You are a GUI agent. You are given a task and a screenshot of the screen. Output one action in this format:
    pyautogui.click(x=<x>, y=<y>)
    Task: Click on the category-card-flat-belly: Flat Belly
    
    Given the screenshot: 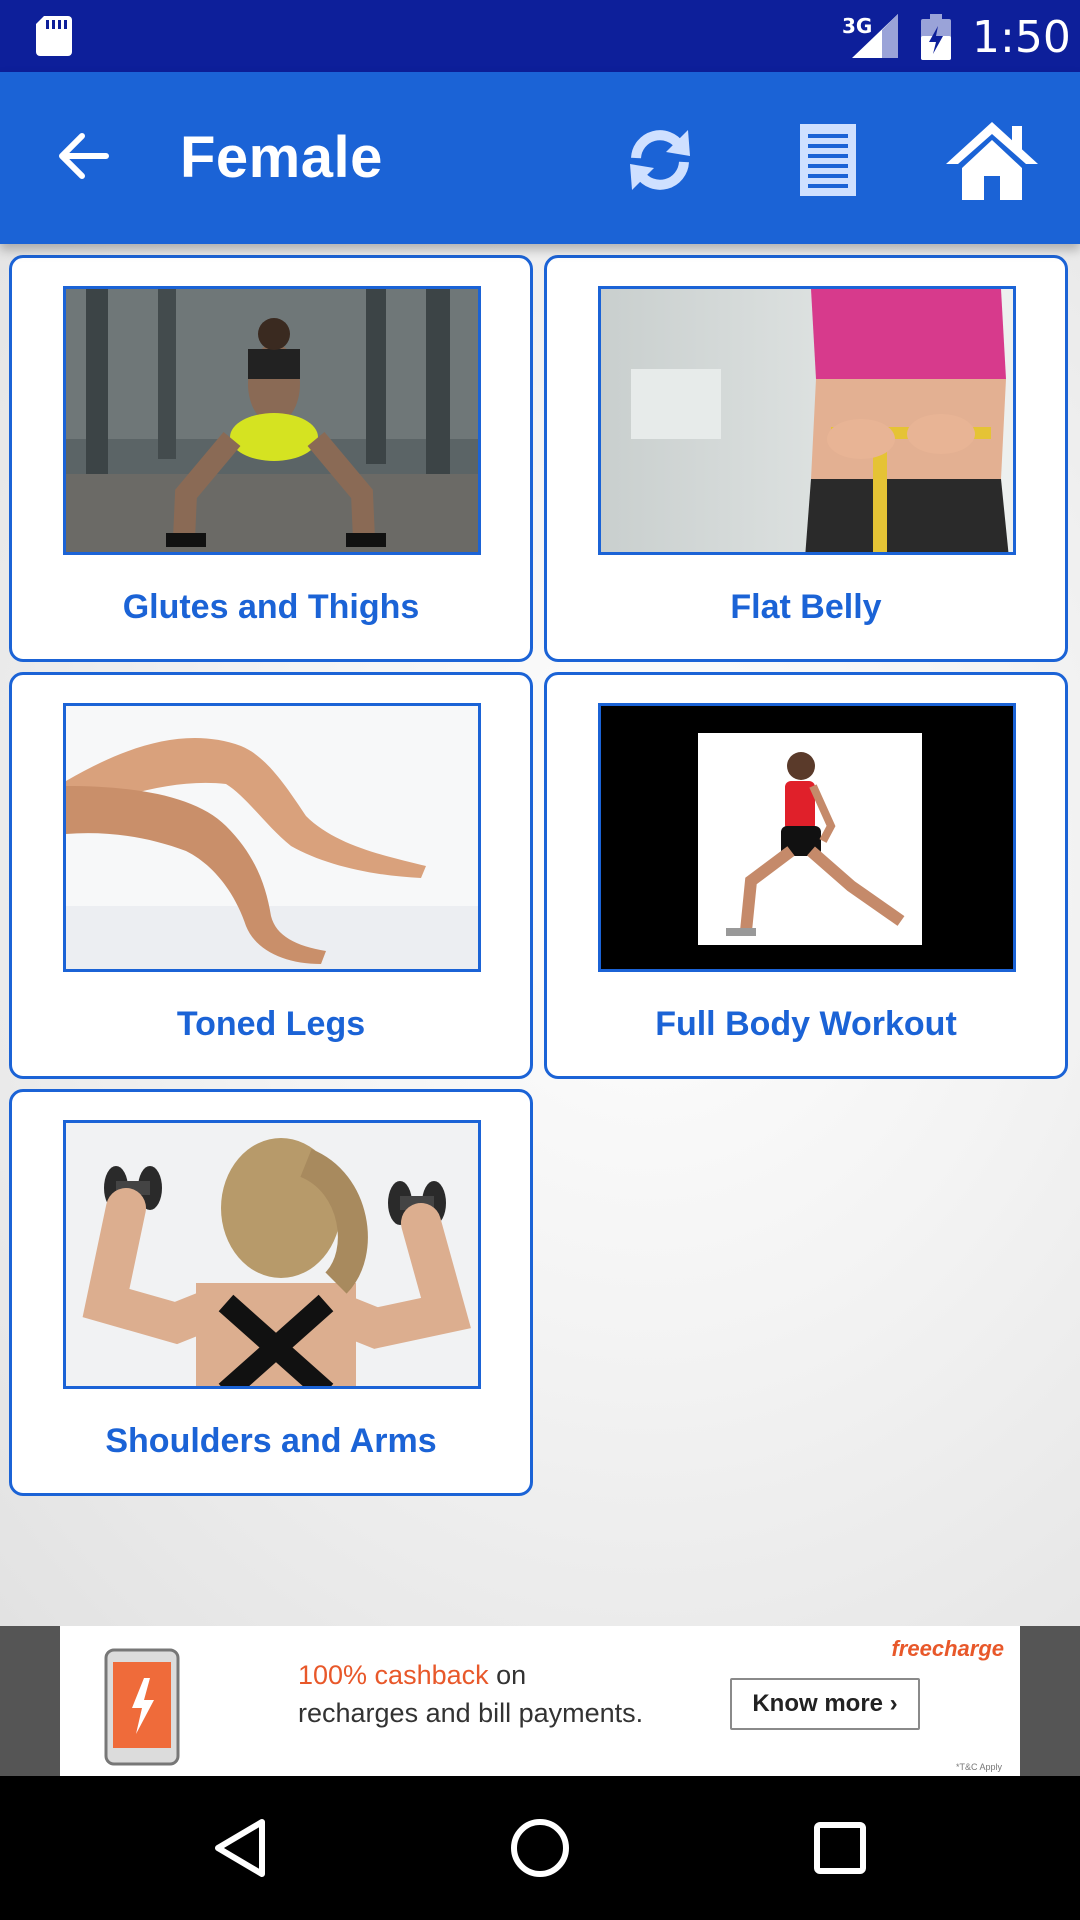 What is the action you would take?
    pyautogui.click(x=806, y=458)
    